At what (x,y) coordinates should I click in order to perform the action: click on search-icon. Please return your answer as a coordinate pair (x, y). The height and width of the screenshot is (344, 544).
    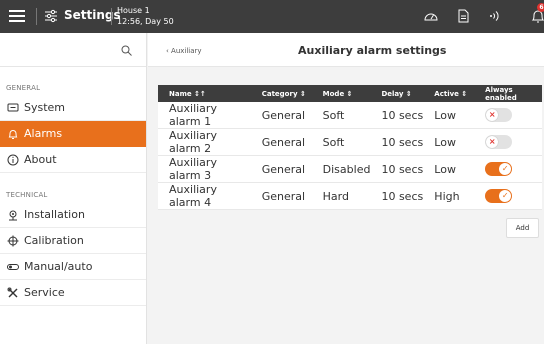
    Looking at the image, I should click on (126, 50).